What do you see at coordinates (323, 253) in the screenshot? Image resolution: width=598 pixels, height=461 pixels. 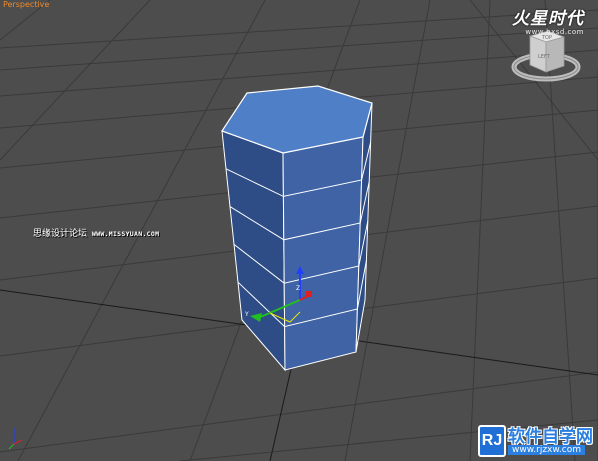 I see `prism-face-front` at bounding box center [323, 253].